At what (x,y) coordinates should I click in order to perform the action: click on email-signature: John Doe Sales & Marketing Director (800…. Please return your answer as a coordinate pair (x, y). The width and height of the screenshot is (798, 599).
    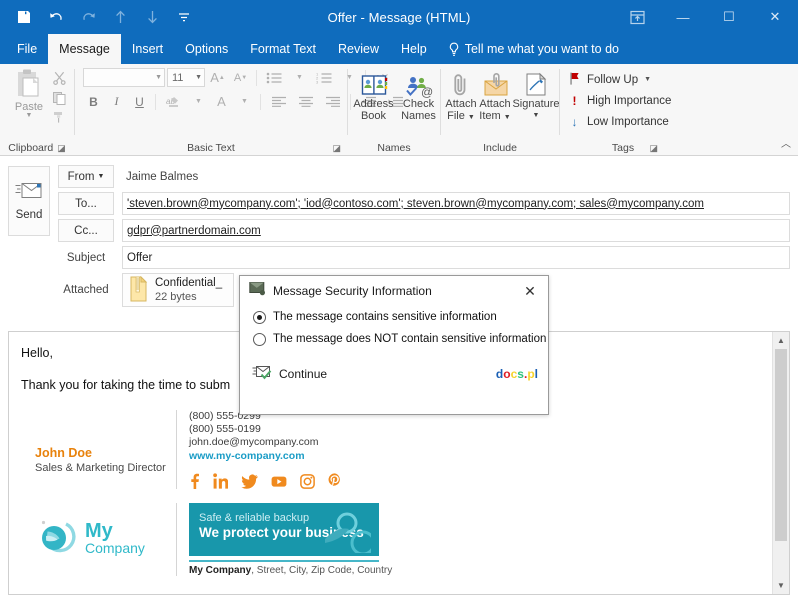
    Looking at the image, I should click on (396, 449).